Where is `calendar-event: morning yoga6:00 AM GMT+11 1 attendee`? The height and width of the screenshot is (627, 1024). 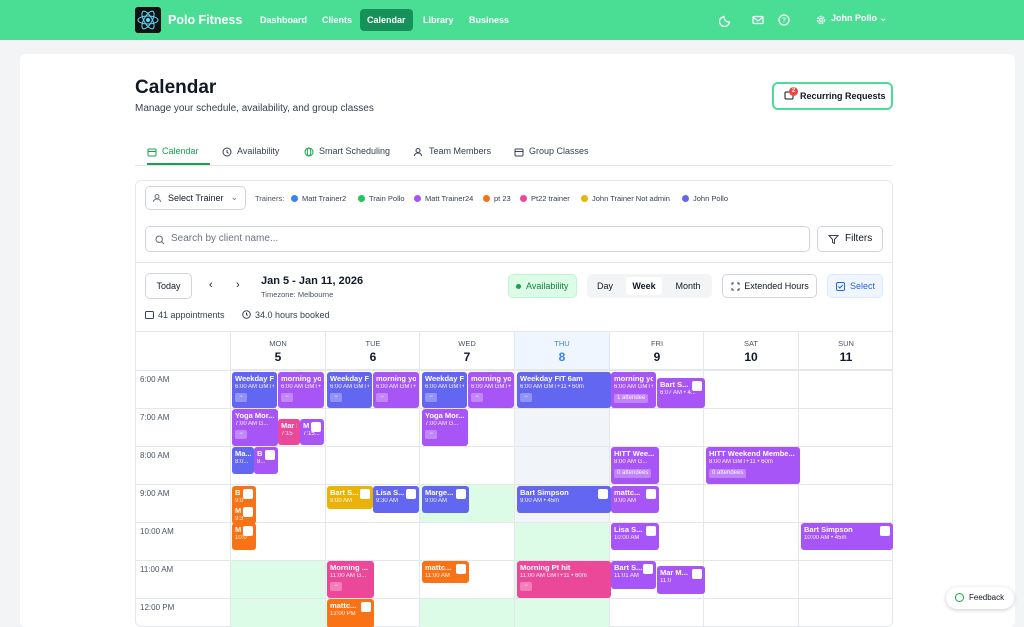 calendar-event: morning yoga6:00 AM GMT+11 1 attendee is located at coordinates (633, 390).